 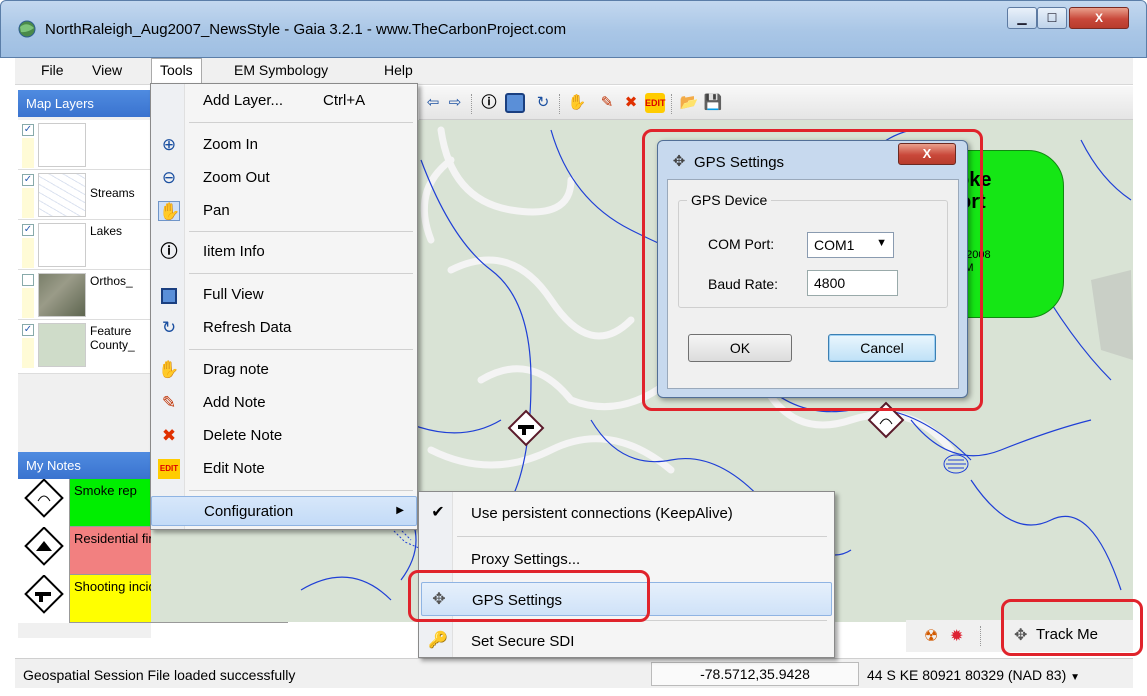 What do you see at coordinates (626, 513) in the screenshot?
I see `menu-item-keepalive: ✔ Use persistent connections (KeepAlive)` at bounding box center [626, 513].